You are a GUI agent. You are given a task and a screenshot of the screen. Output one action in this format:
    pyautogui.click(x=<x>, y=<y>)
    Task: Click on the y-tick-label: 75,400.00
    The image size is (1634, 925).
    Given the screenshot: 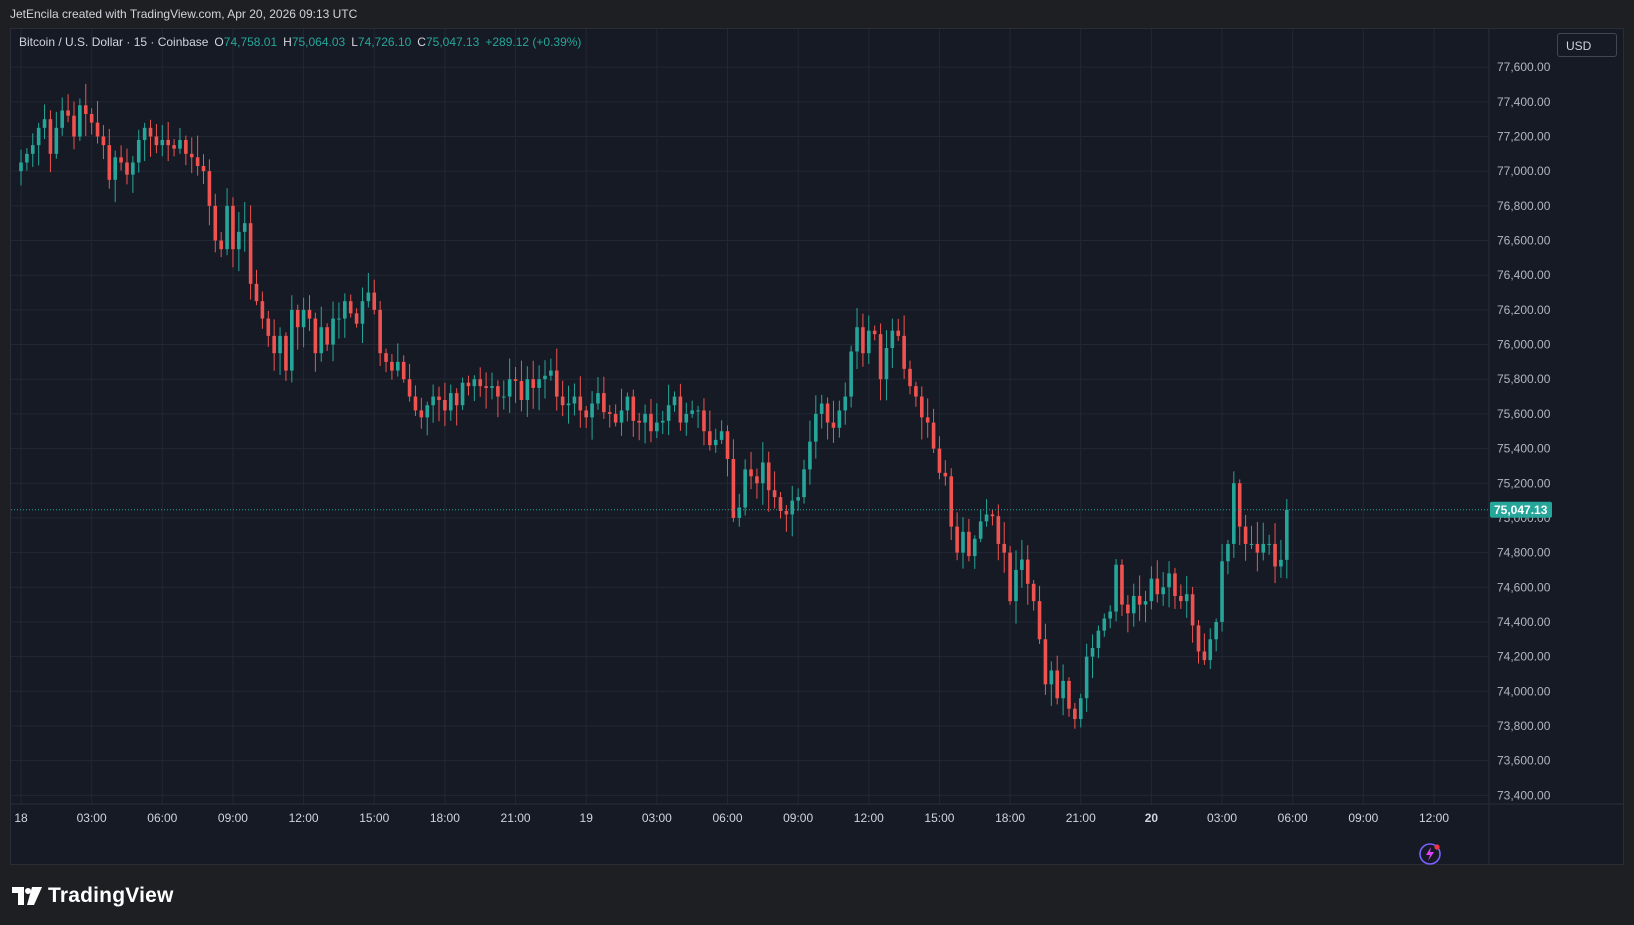 What is the action you would take?
    pyautogui.click(x=1524, y=449)
    